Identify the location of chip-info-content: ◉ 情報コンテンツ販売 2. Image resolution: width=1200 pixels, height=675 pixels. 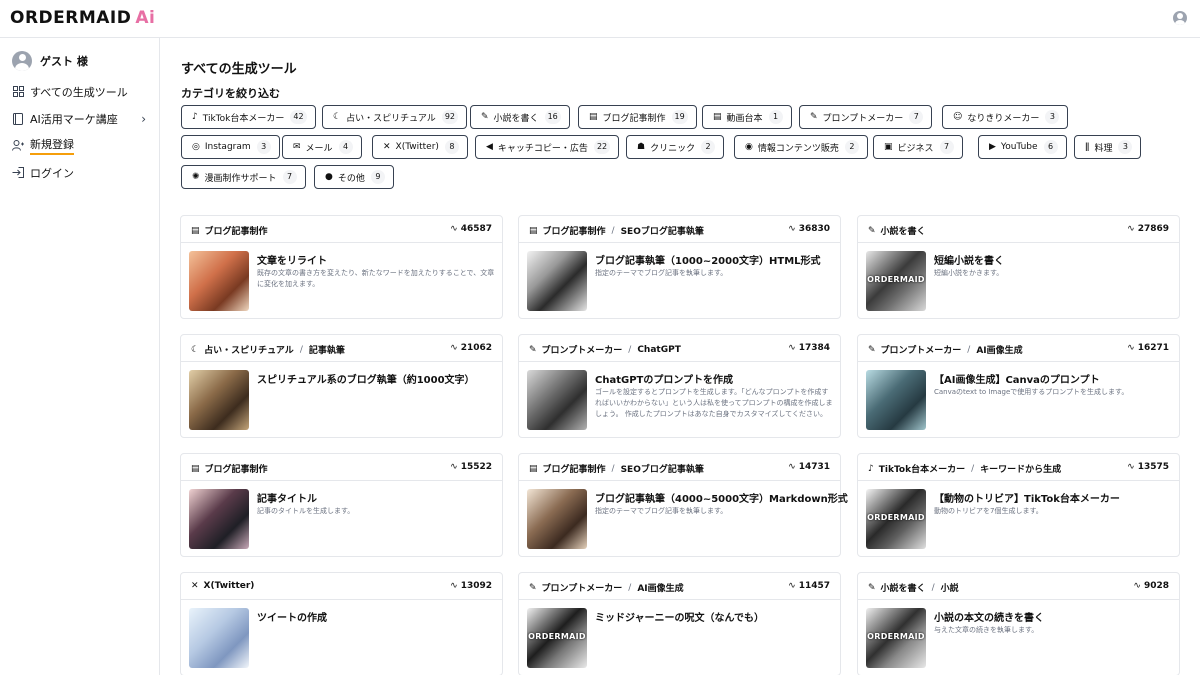
(801, 147).